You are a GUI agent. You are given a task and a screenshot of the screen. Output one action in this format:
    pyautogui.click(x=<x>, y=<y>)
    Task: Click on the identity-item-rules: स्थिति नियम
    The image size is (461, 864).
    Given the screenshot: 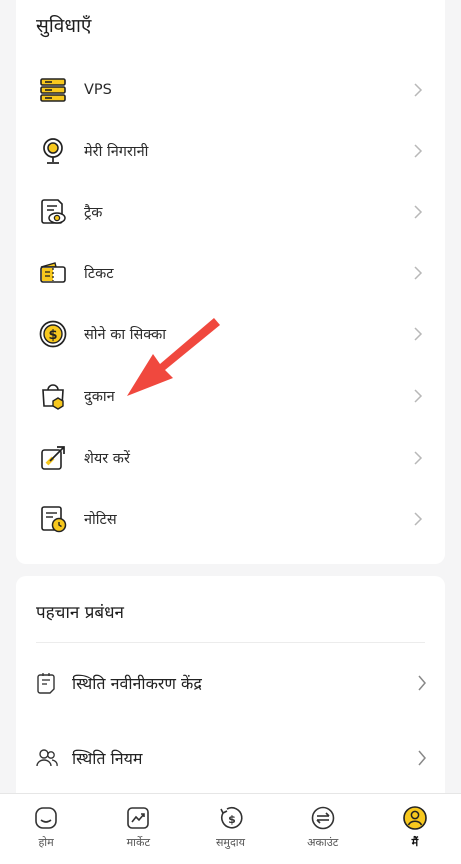 What is the action you would take?
    pyautogui.click(x=230, y=758)
    